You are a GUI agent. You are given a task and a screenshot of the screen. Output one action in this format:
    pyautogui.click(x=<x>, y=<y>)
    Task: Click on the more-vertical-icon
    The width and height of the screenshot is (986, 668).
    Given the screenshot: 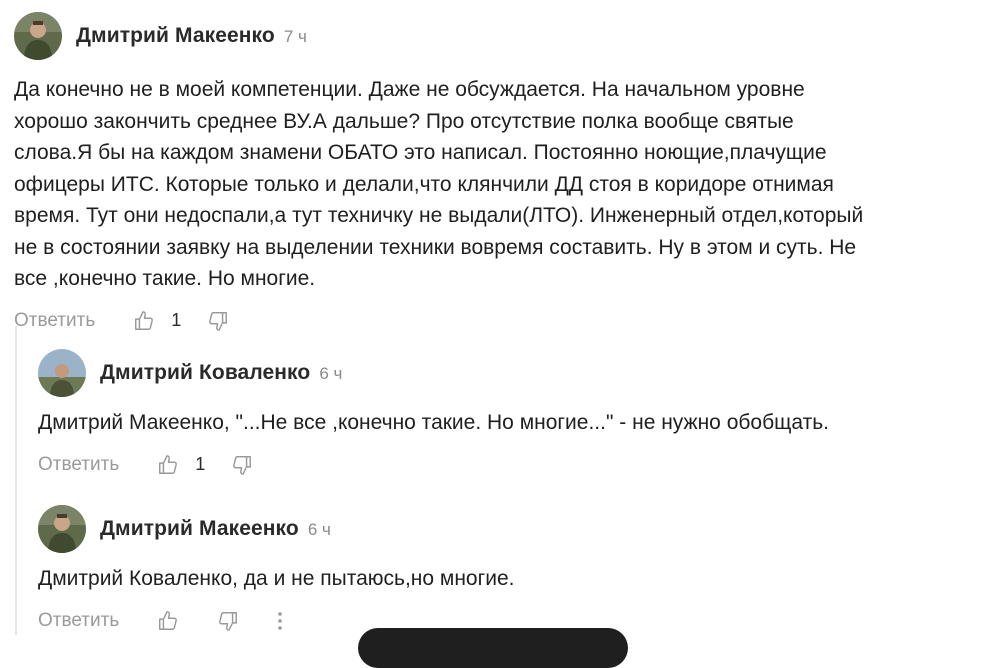 What is the action you would take?
    pyautogui.click(x=280, y=620)
    